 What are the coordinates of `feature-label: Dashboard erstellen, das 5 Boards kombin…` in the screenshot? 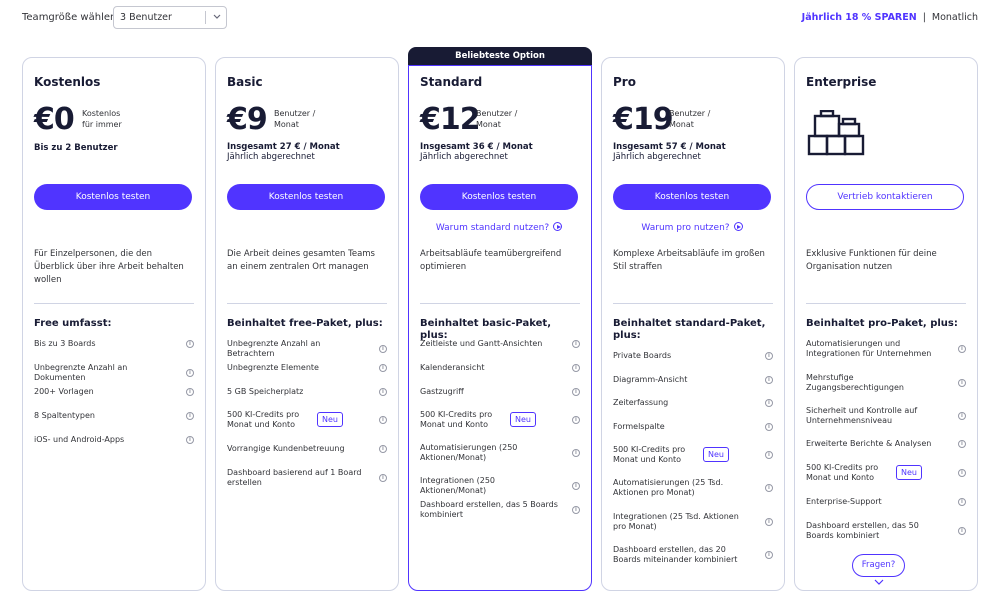 It's located at (489, 509).